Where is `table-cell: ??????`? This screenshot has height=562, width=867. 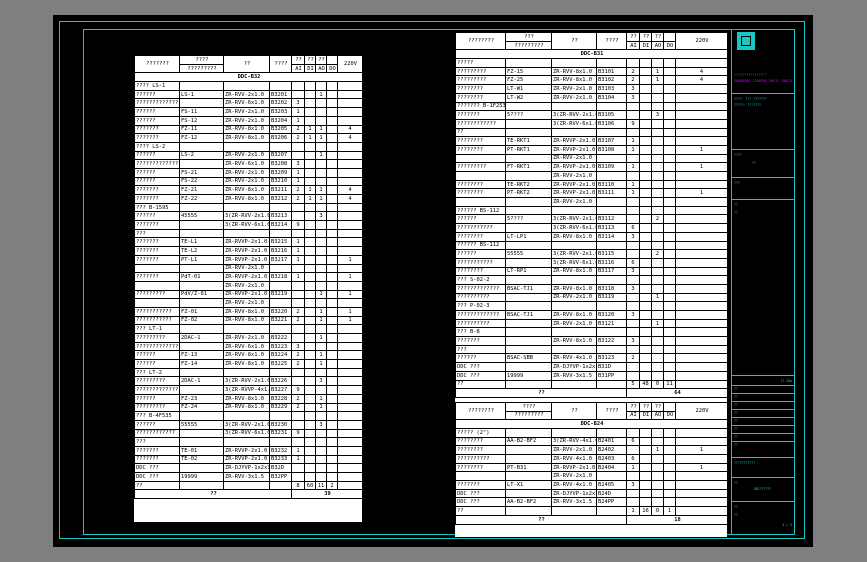
table-cell: ?????? is located at coordinates (157, 364).